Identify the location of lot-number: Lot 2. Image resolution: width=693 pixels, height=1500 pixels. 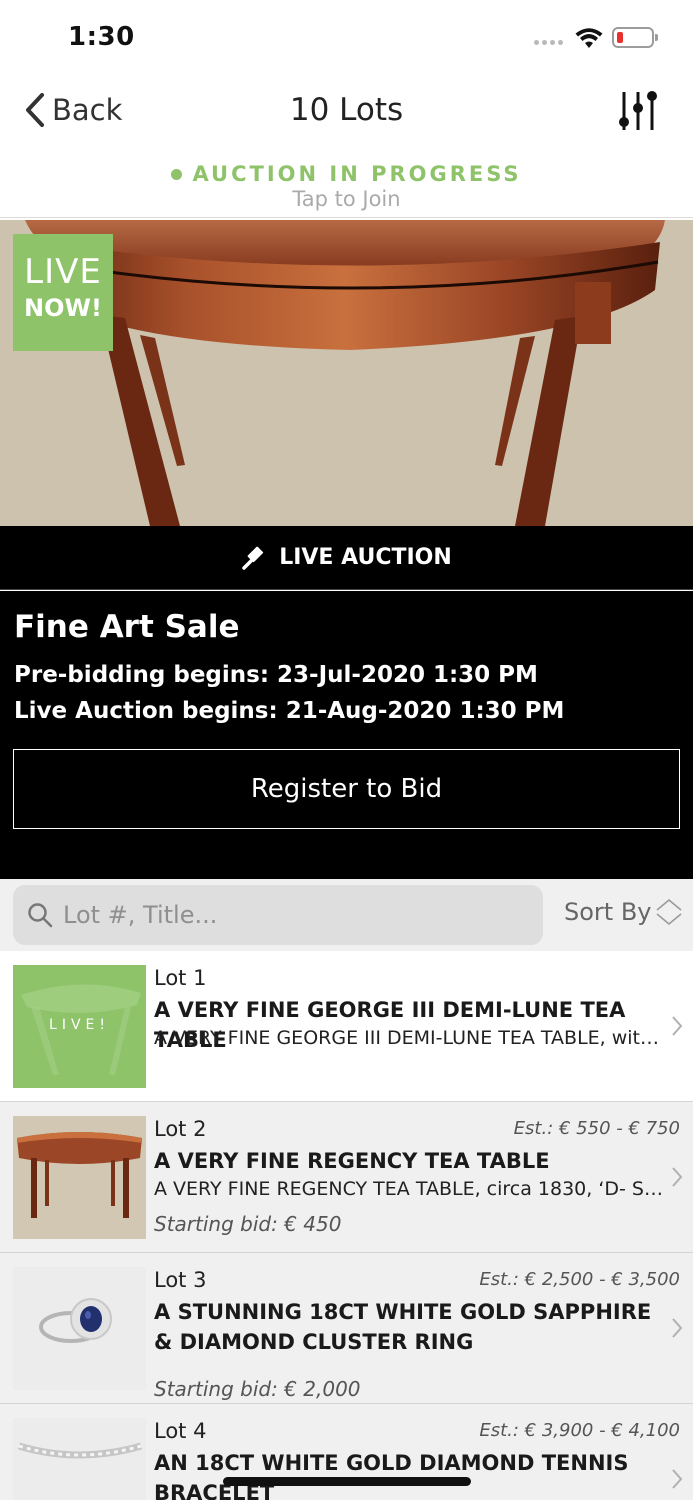
(180, 1129).